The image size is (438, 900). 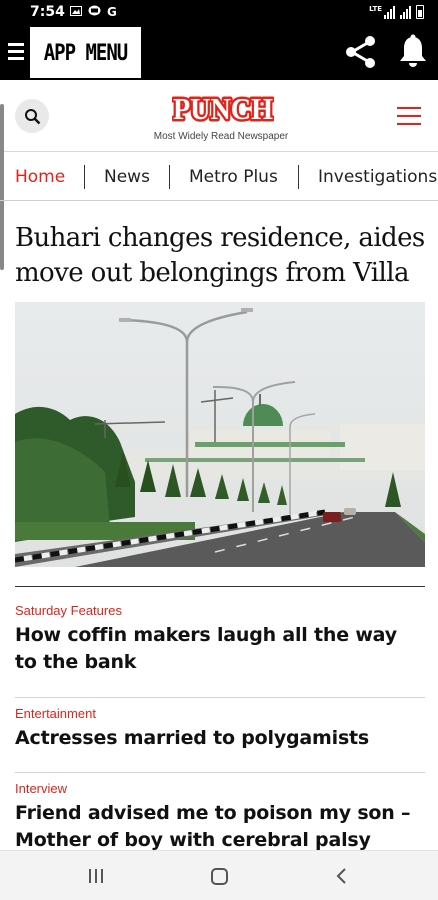 I want to click on network-type: LTE, so click(x=375, y=9).